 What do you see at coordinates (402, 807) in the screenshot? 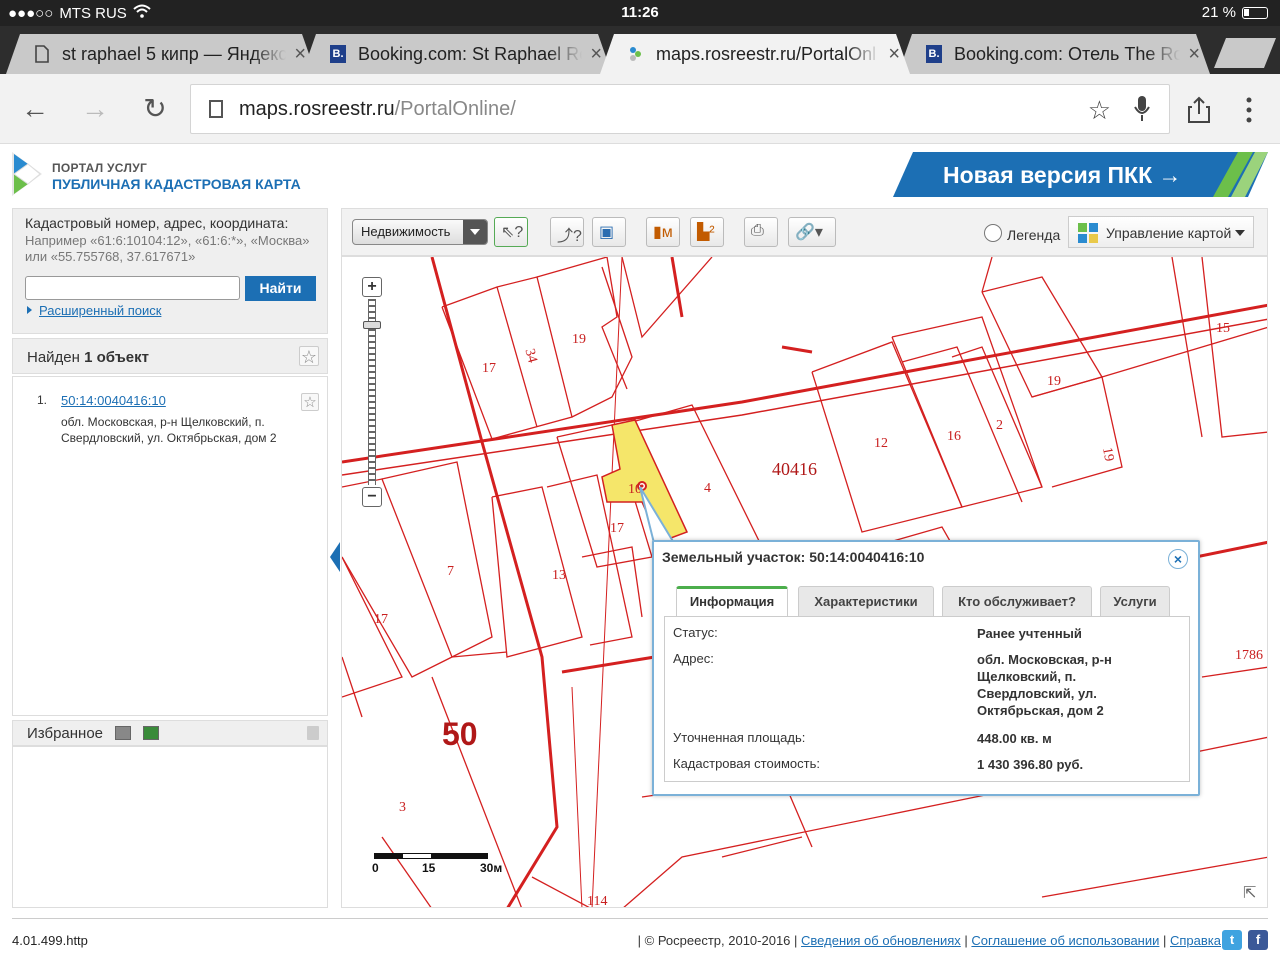
I see `parcel-label: 3` at bounding box center [402, 807].